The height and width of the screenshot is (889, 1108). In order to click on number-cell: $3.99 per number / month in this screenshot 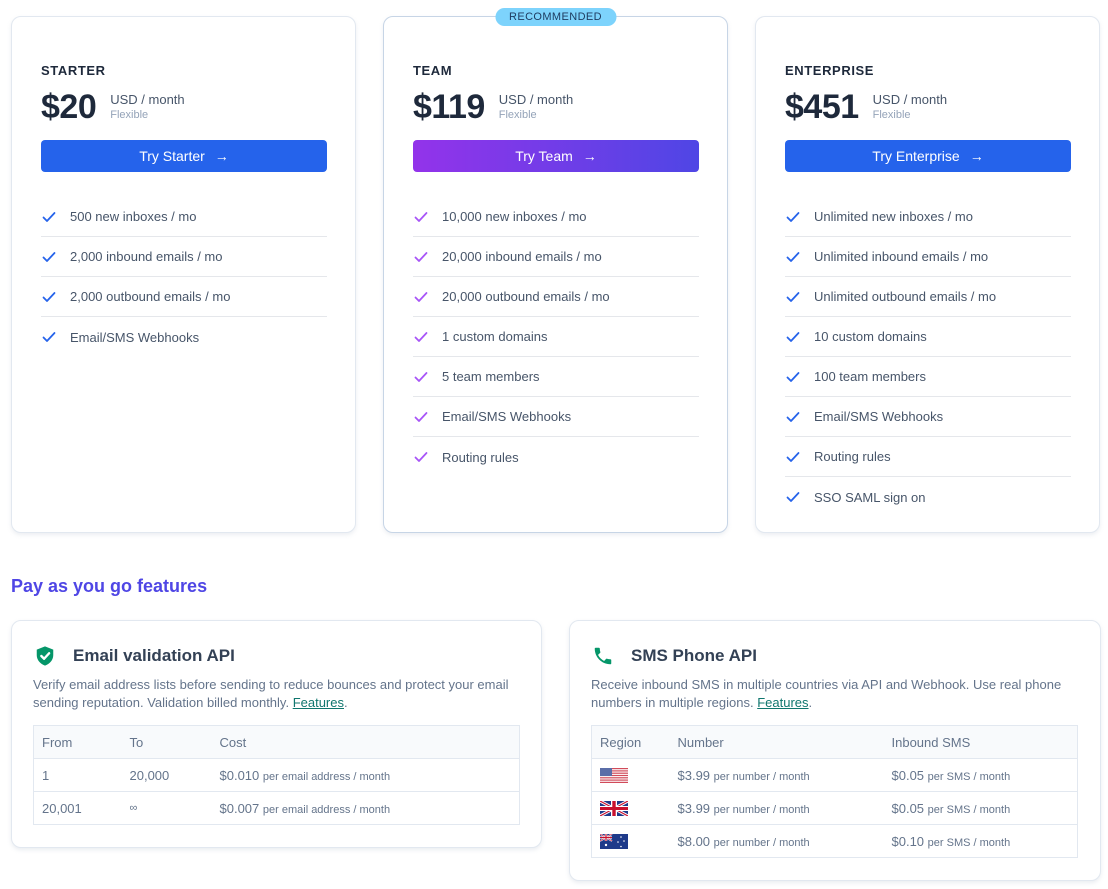, I will do `click(776, 775)`.